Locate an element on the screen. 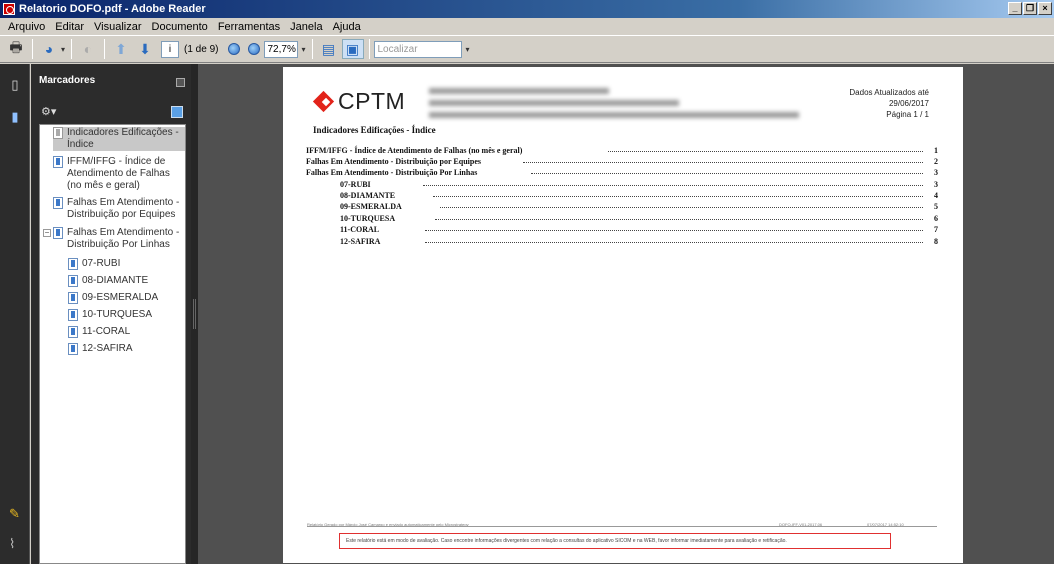  toc-page: 3 is located at coordinates (936, 184).